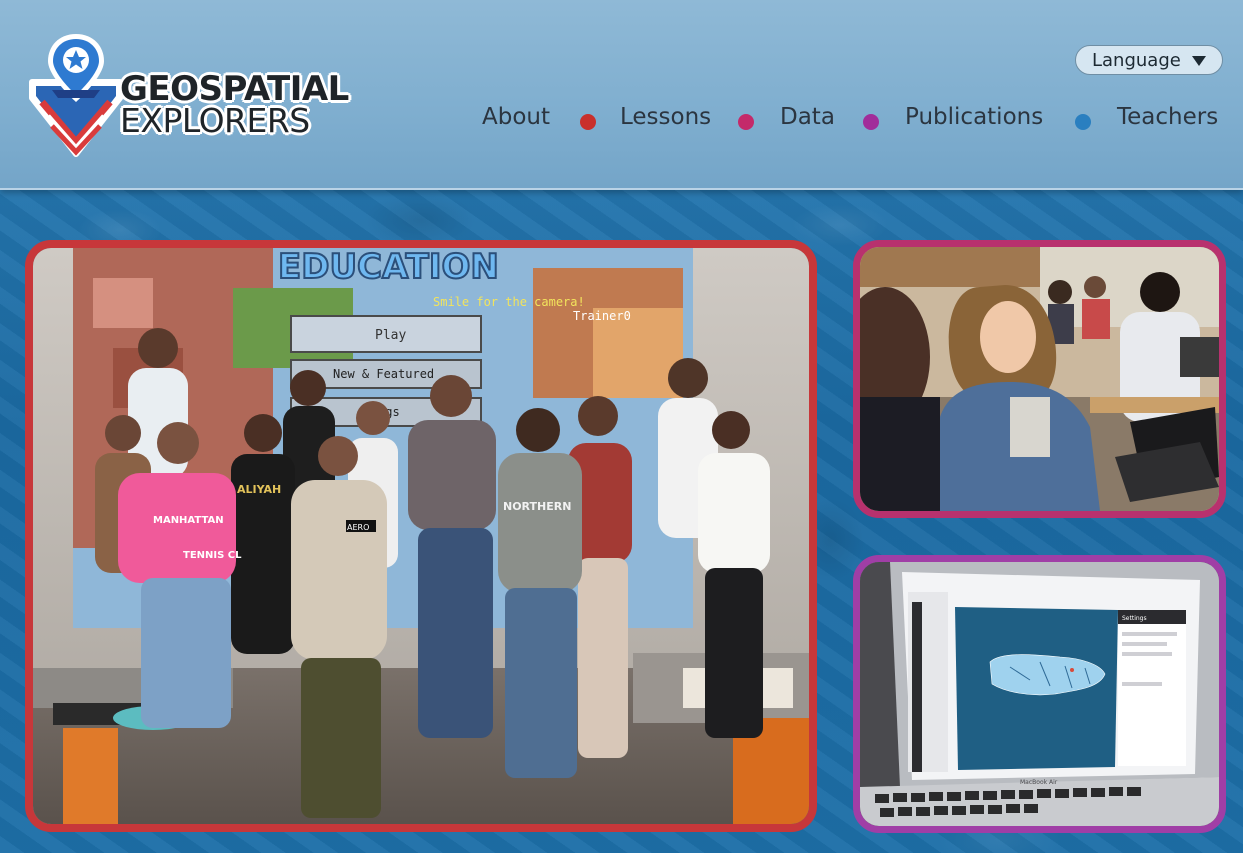  I want to click on language-dropdown: Language, so click(1149, 60).